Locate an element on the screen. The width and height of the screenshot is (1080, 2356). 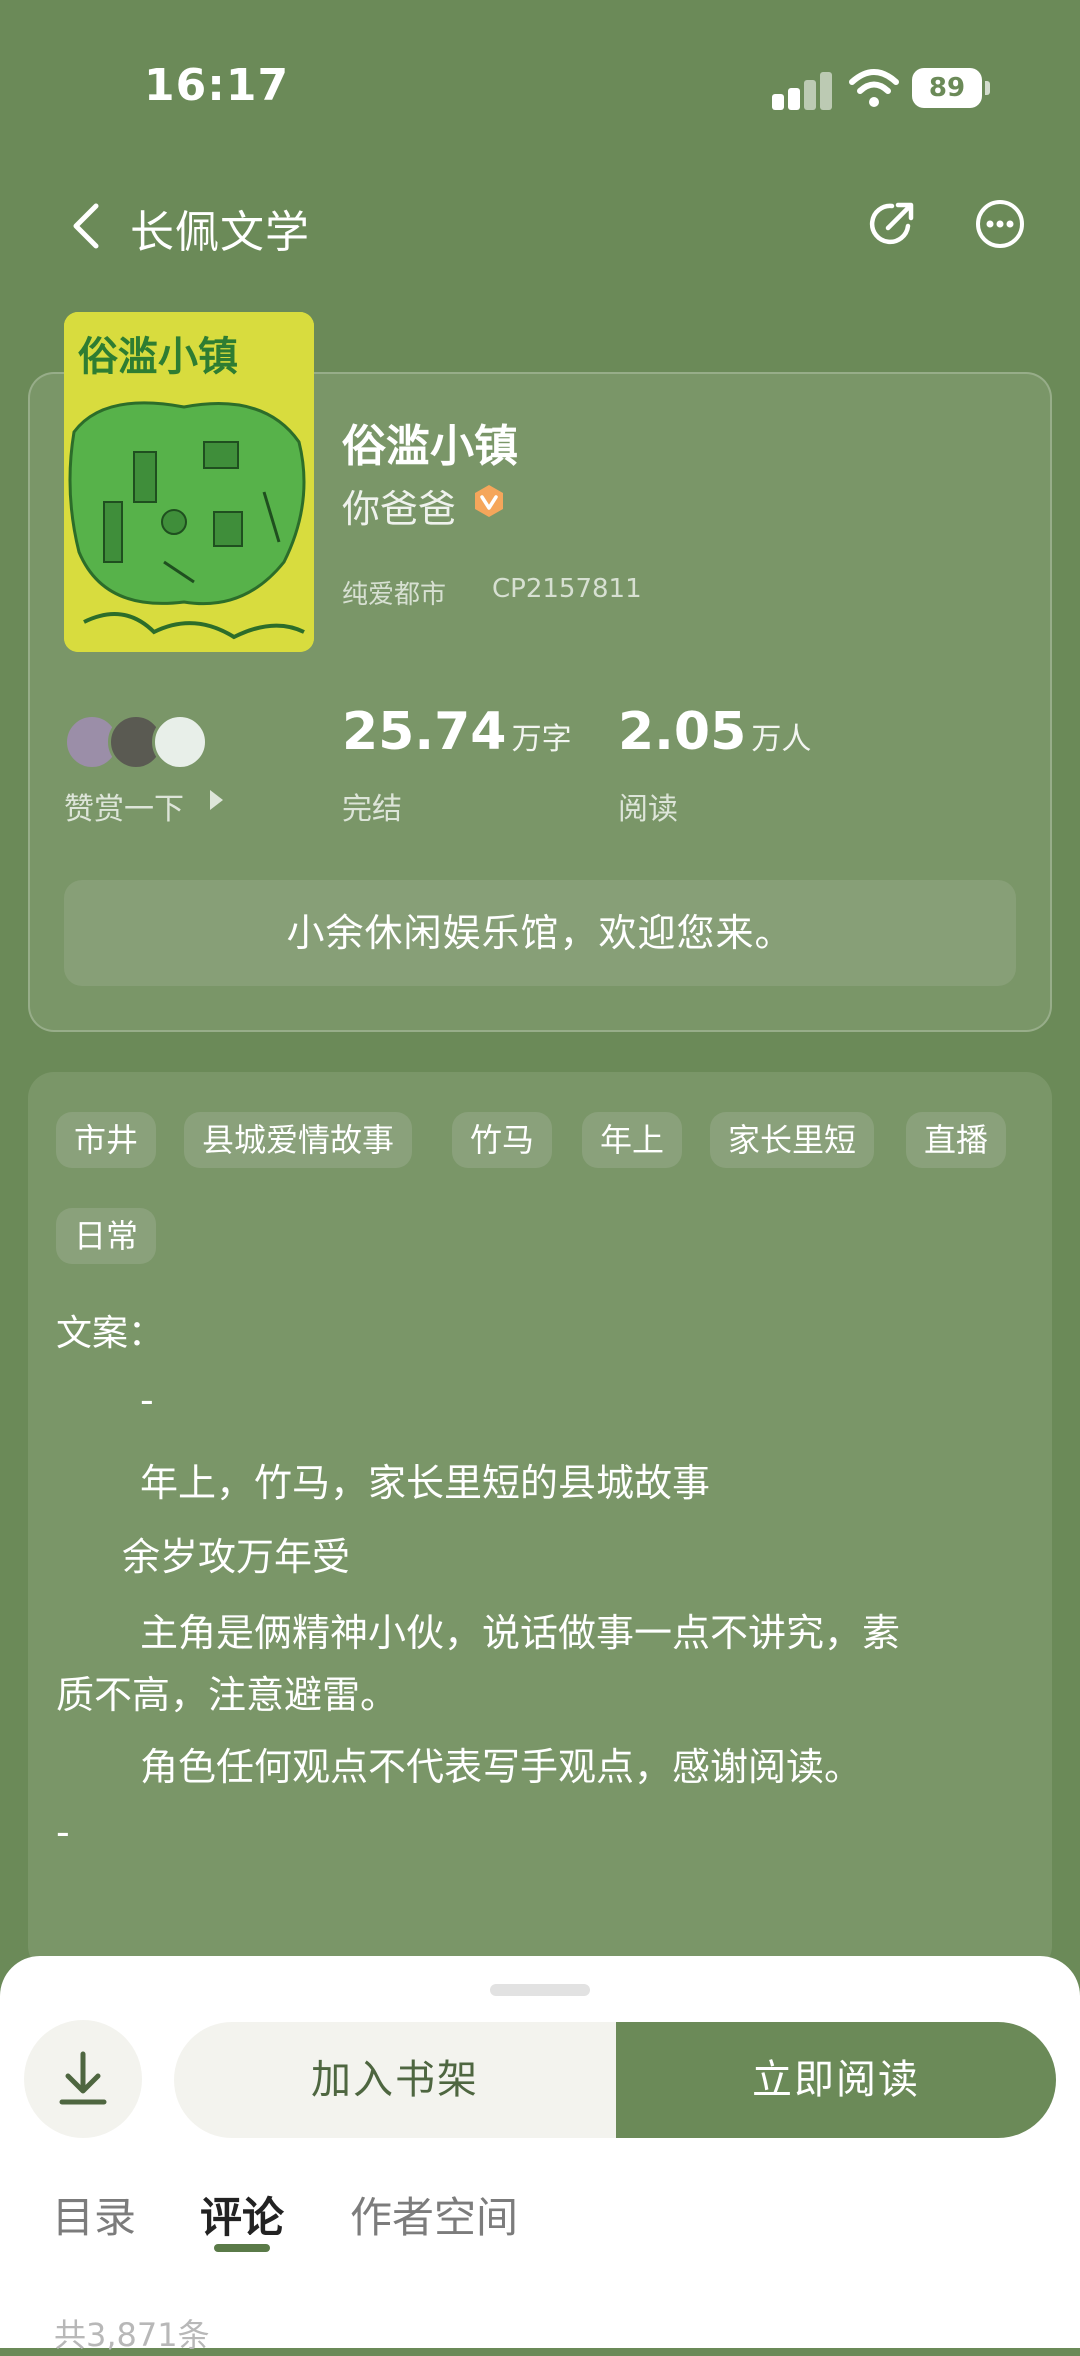
wifi-icon is located at coordinates (874, 88).